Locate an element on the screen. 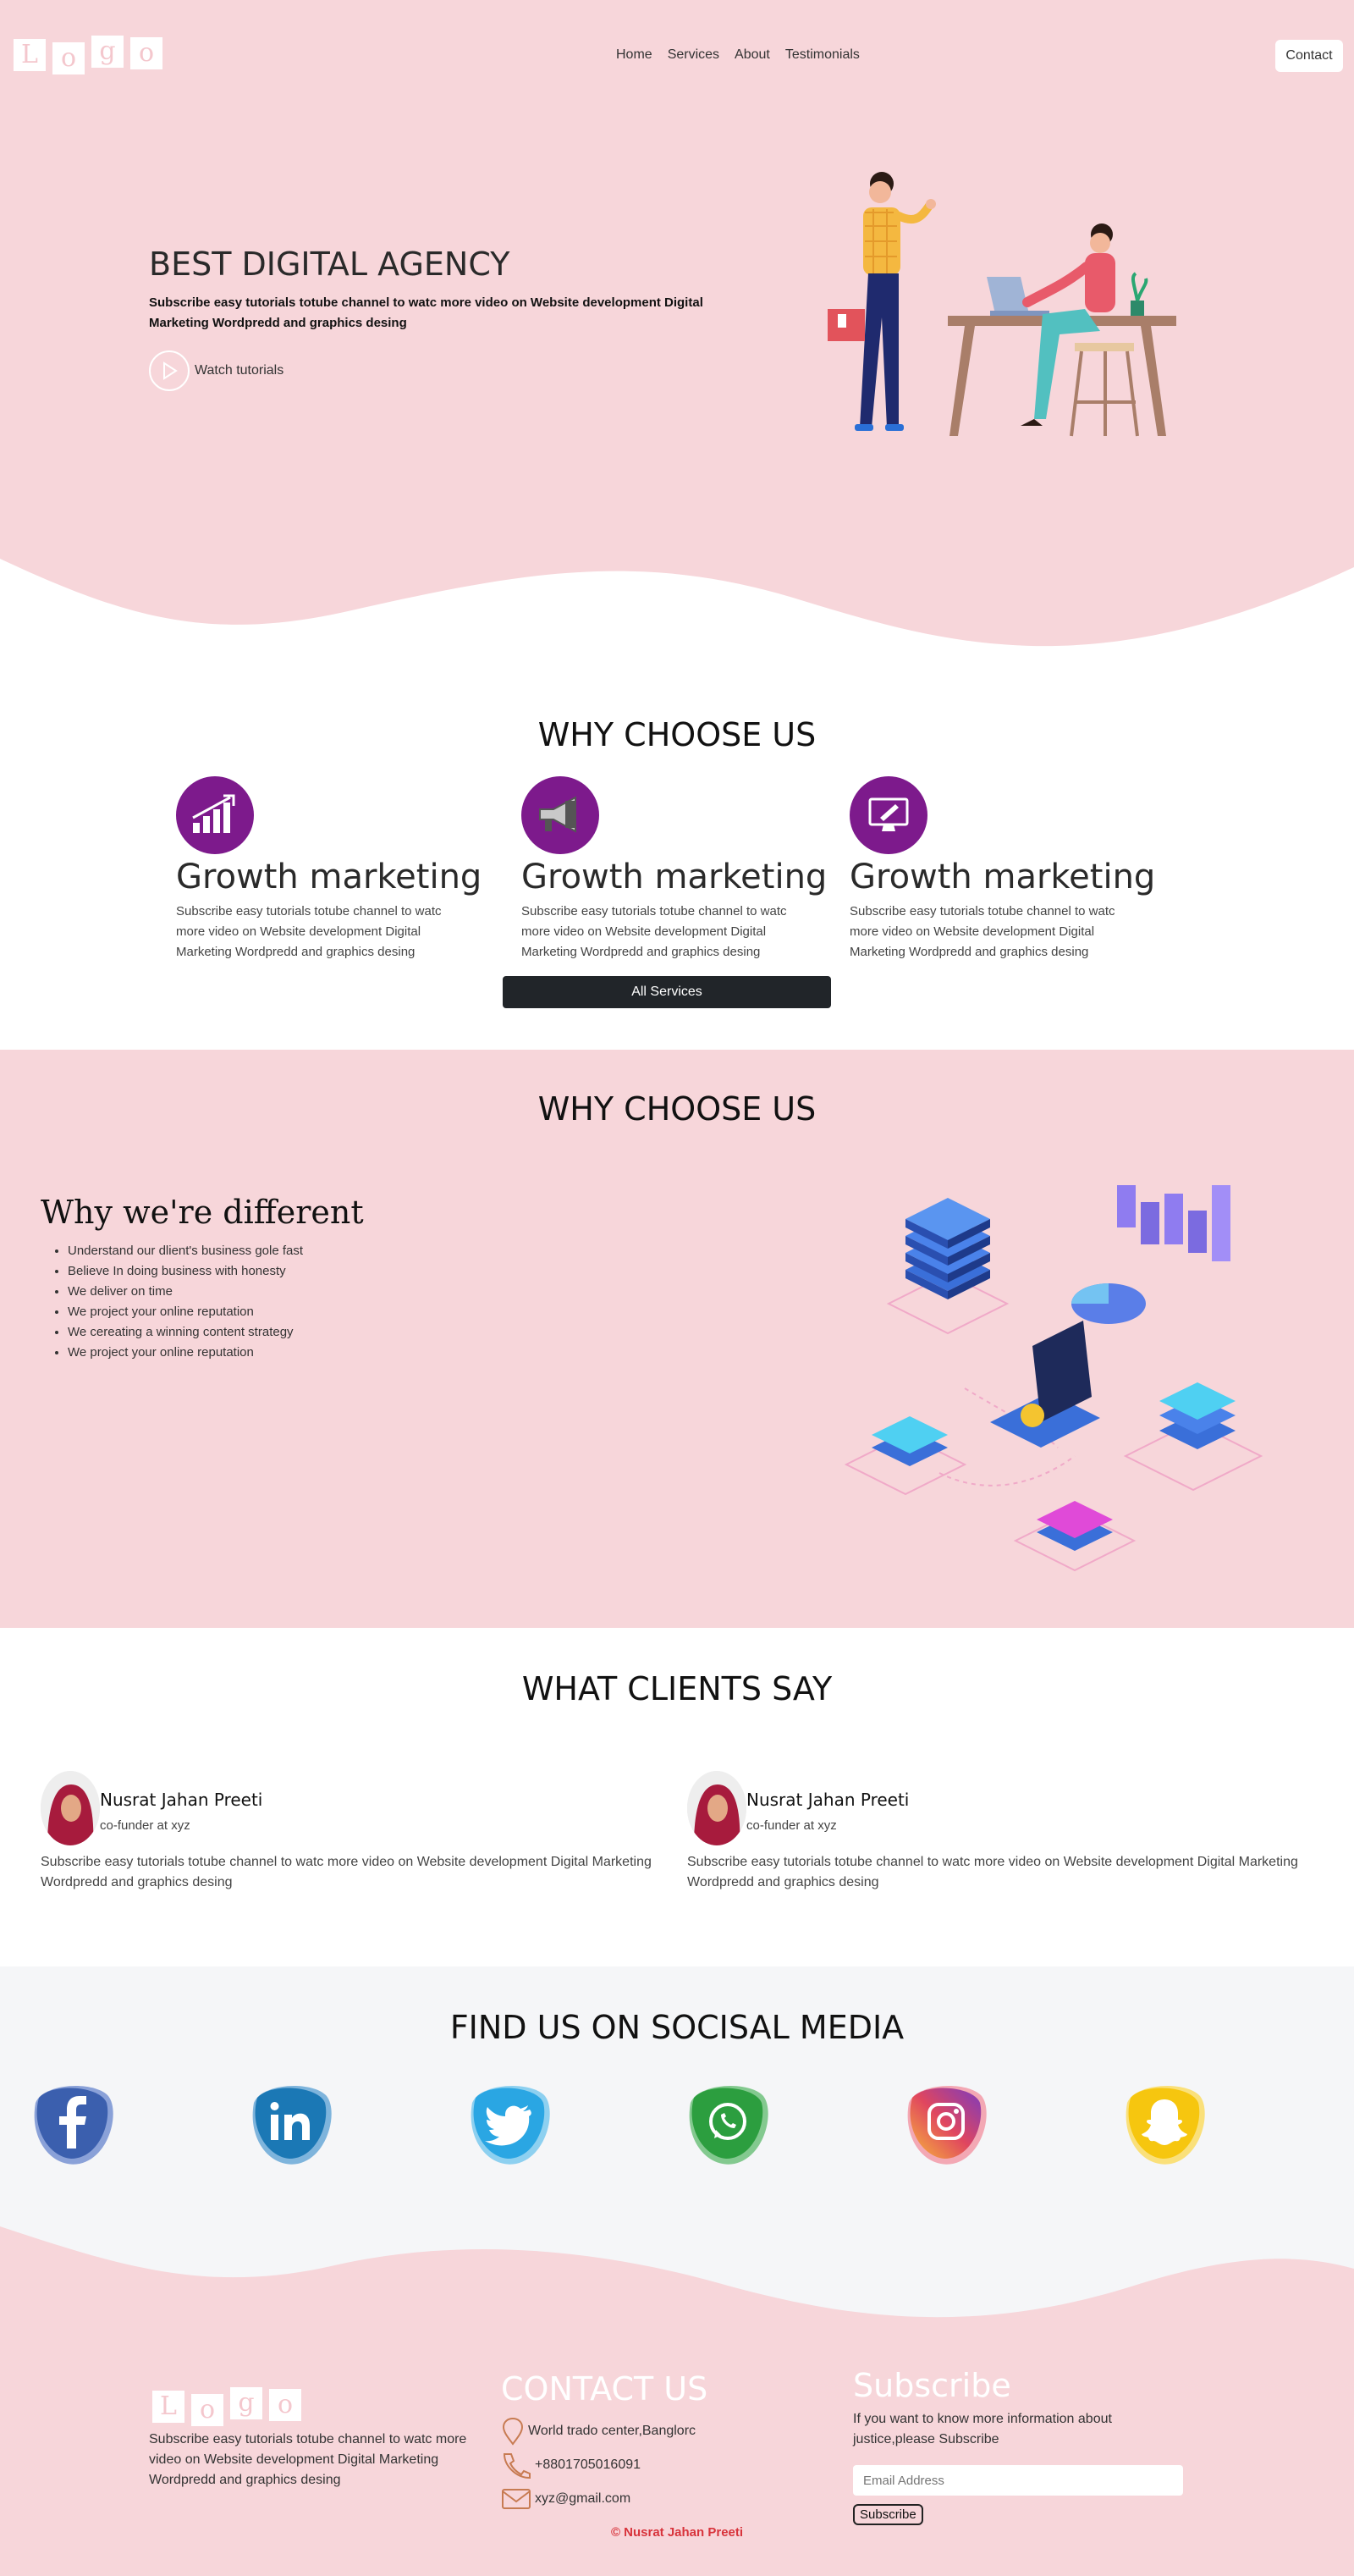  isometric-illustration is located at coordinates (1053, 1379).